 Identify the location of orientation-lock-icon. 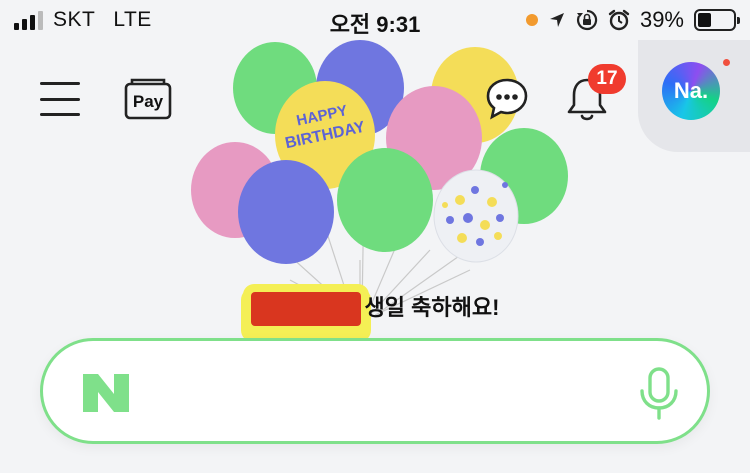
(587, 20).